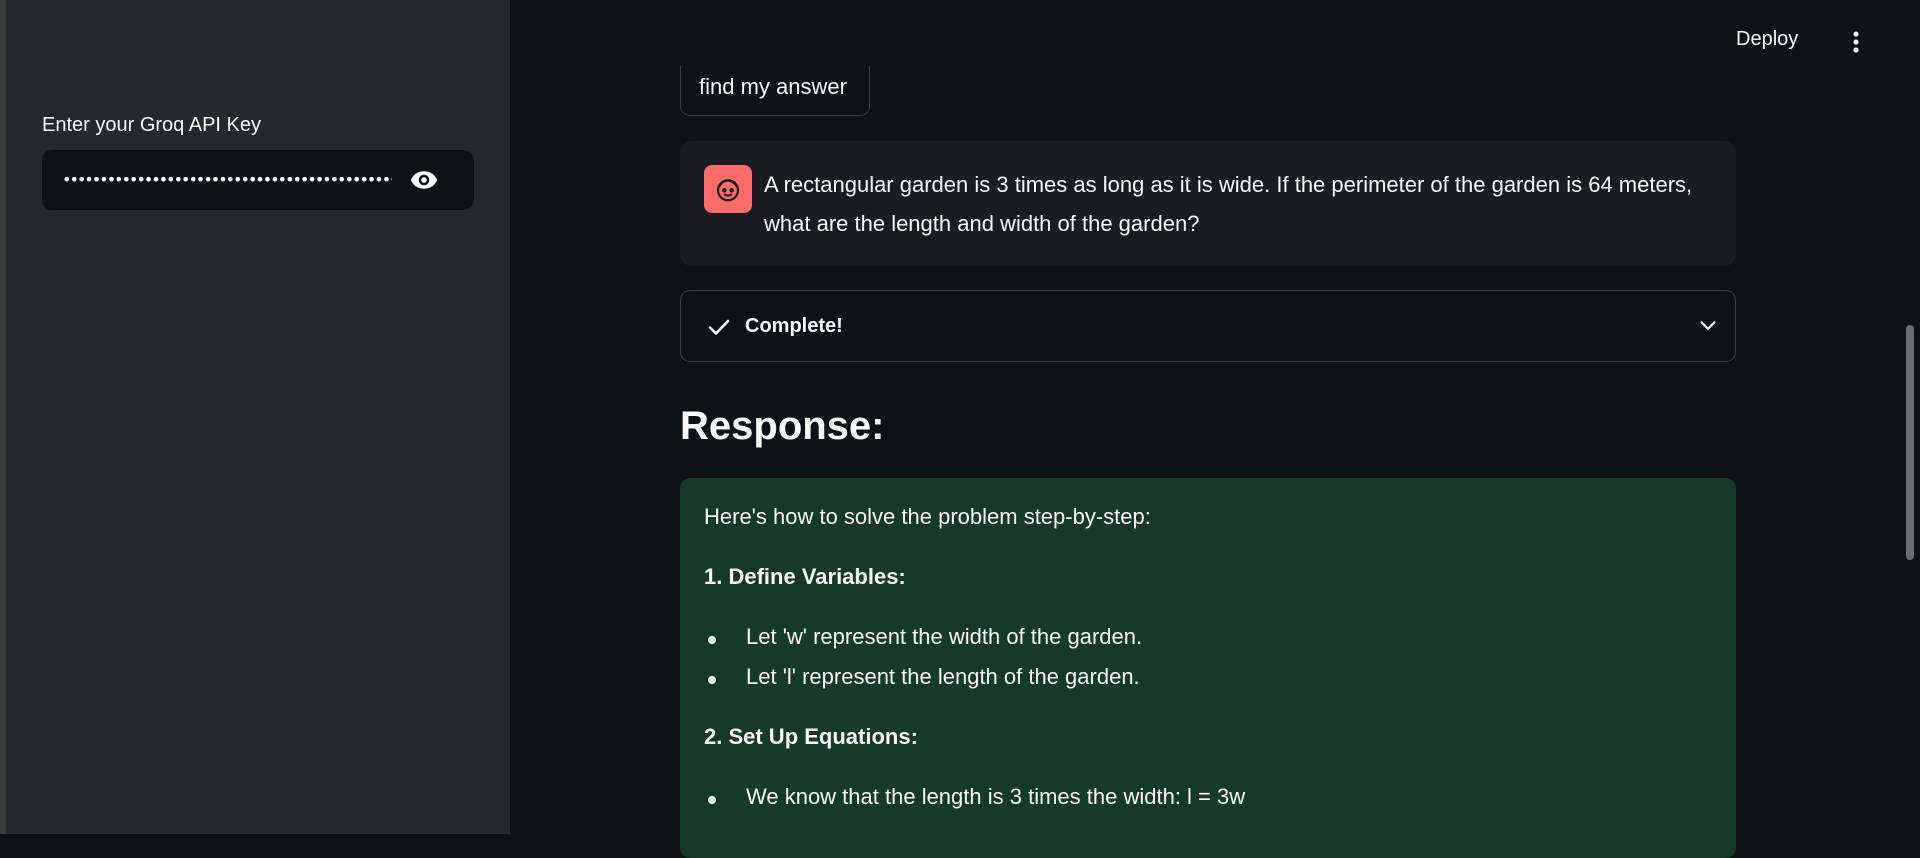 This screenshot has height=858, width=1920. What do you see at coordinates (805, 576) in the screenshot?
I see `step1-title: 1. Define Variables:` at bounding box center [805, 576].